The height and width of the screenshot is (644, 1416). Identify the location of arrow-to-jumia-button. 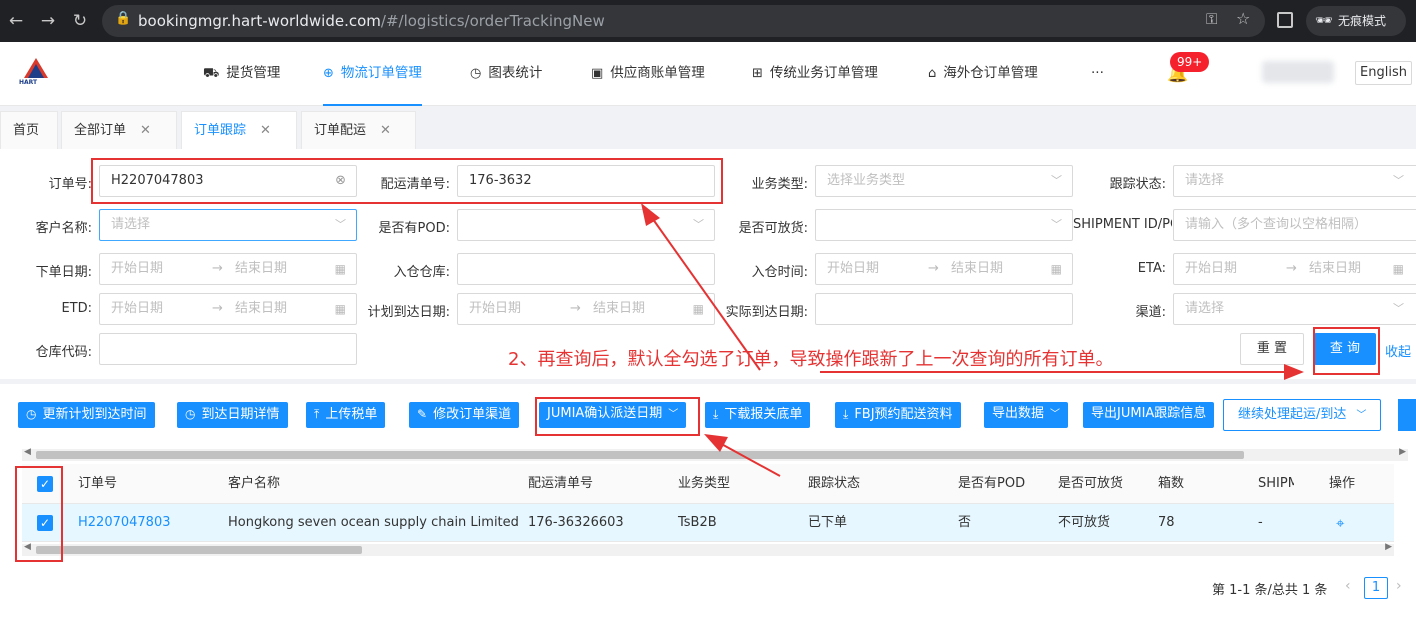
(748, 458).